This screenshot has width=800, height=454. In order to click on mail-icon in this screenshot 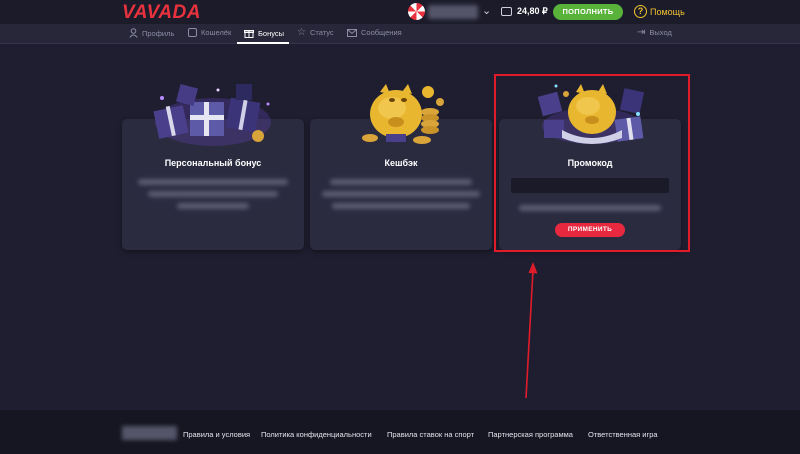, I will do `click(352, 32)`.